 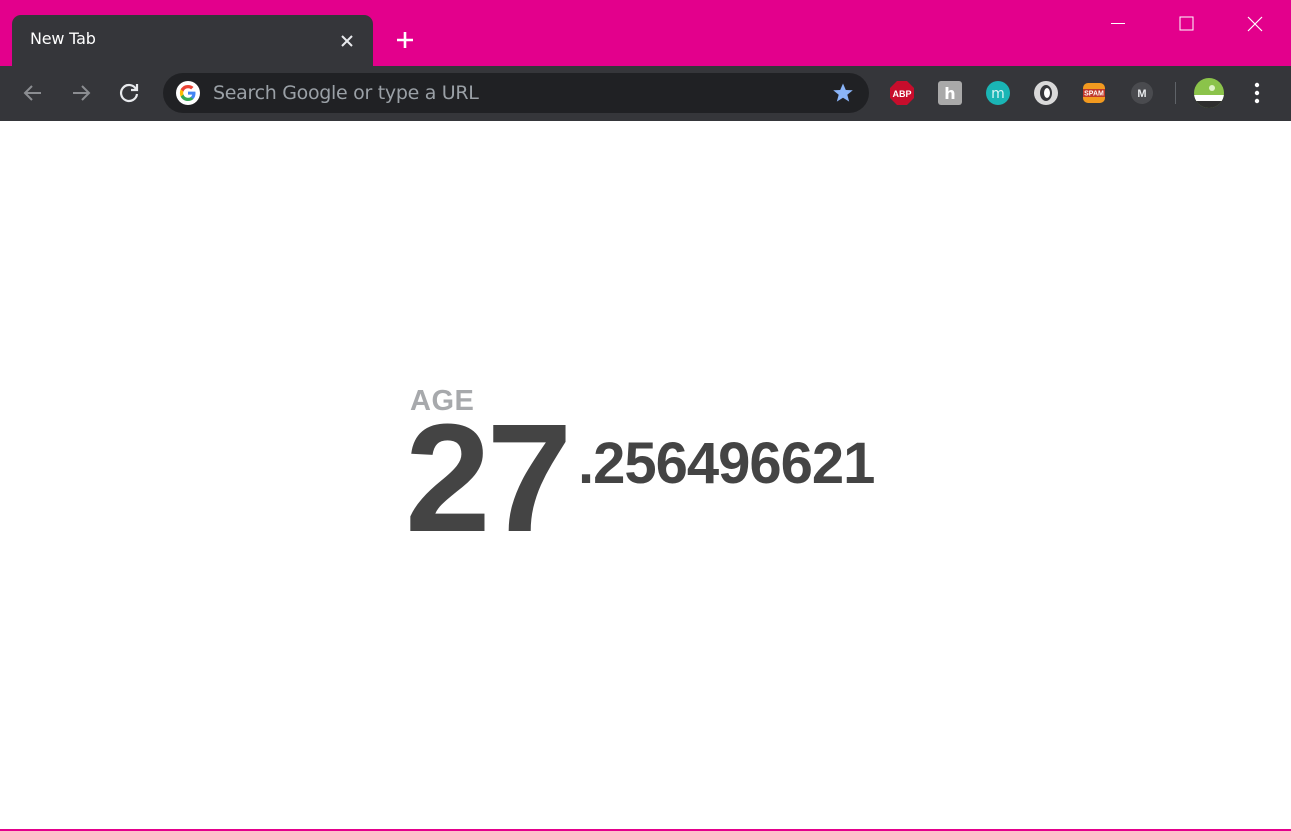 What do you see at coordinates (1255, 24) in the screenshot?
I see `window-close-icon` at bounding box center [1255, 24].